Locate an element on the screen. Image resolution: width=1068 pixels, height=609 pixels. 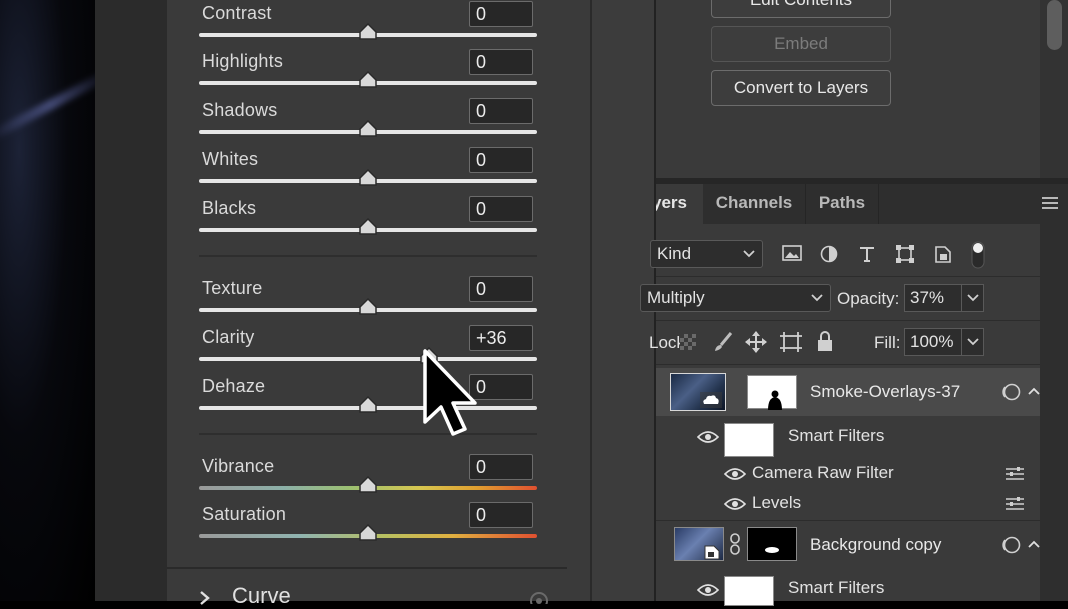
camera-raw-dialog-edge is located at coordinates (131, 300).